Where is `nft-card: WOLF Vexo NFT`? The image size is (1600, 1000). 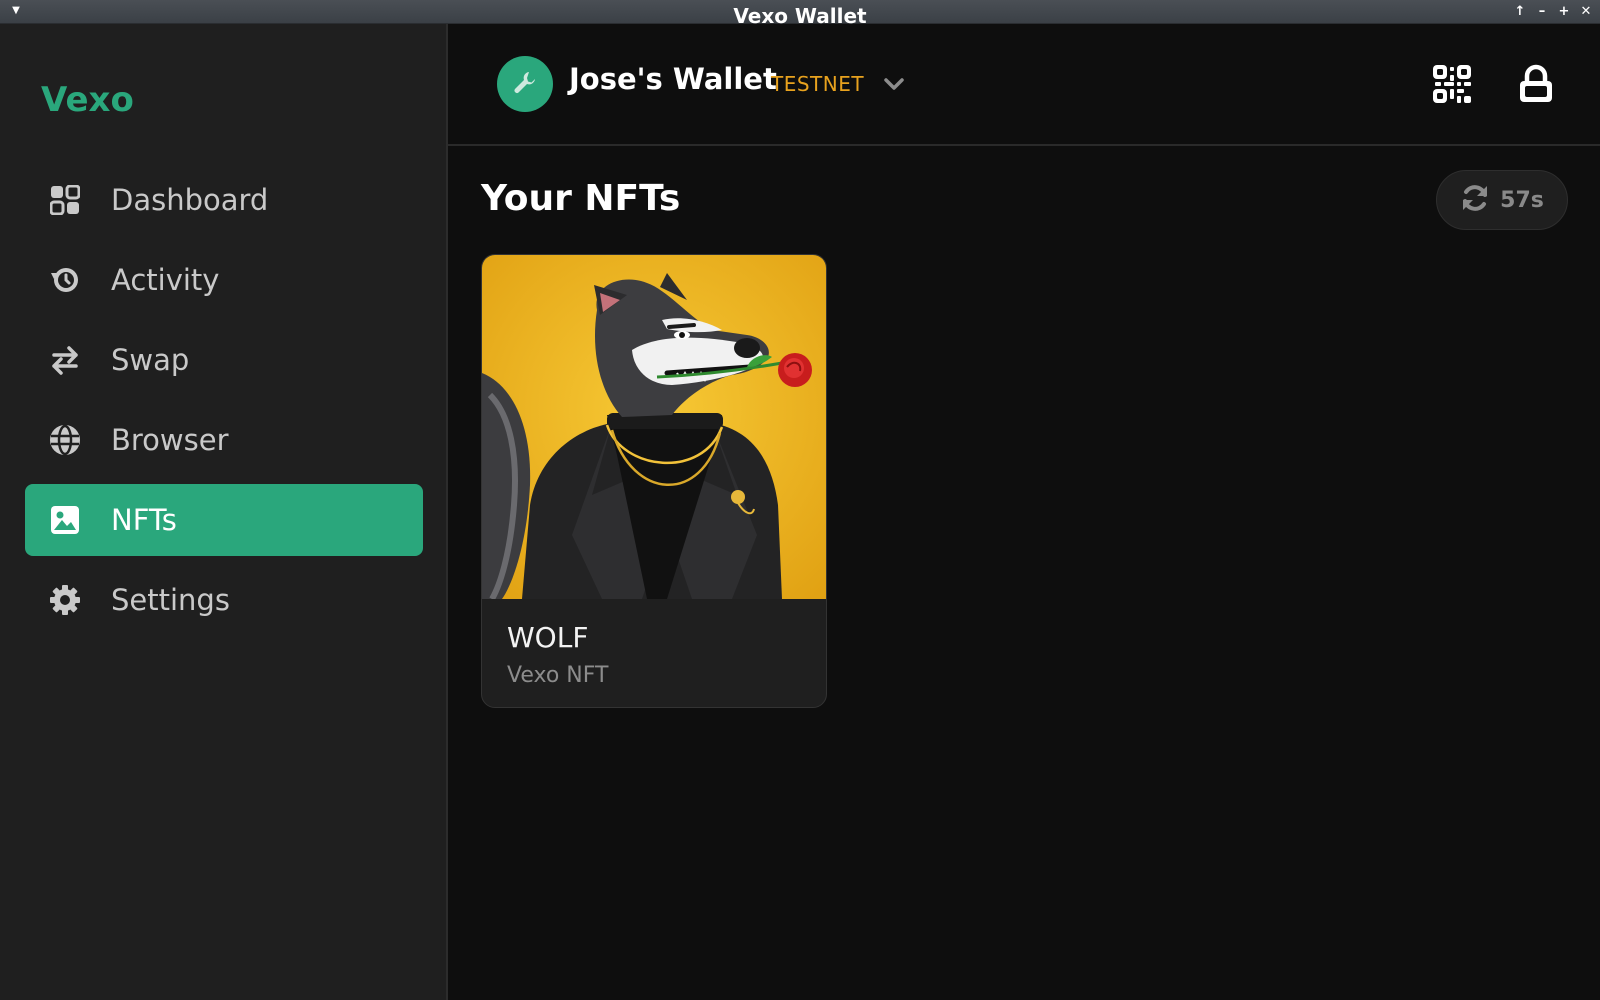
nft-card: WOLF Vexo NFT is located at coordinates (654, 481).